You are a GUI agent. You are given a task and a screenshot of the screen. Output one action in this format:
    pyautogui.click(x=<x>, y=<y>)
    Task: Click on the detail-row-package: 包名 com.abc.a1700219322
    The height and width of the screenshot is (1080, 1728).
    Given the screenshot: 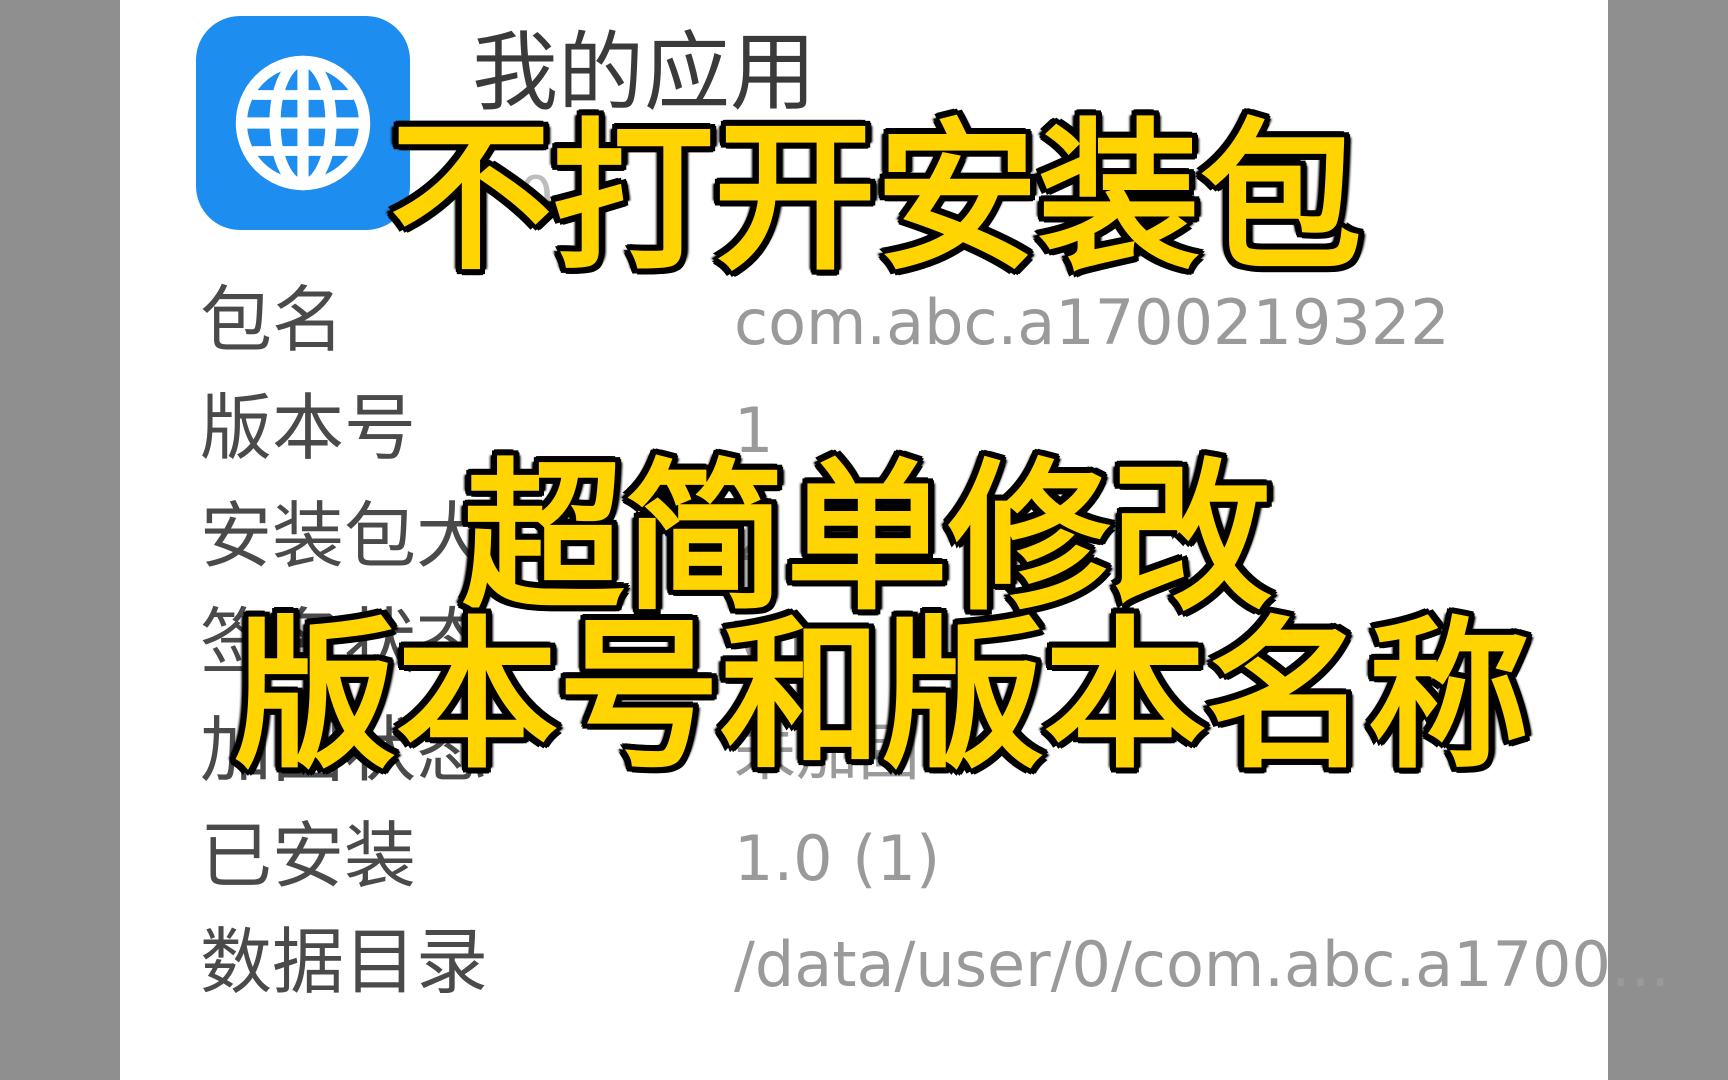 What is the action you would take?
    pyautogui.click(x=890, y=334)
    